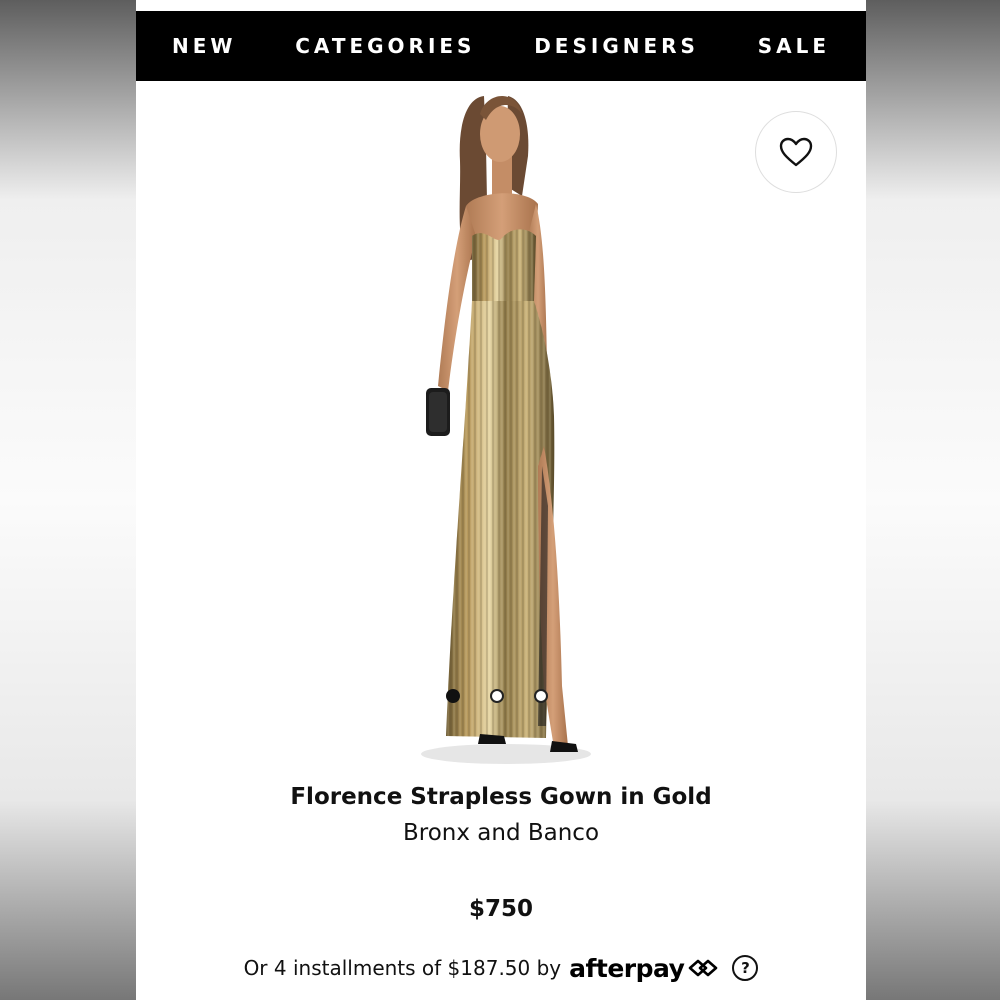 The width and height of the screenshot is (1000, 1000). Describe the element at coordinates (402, 968) in the screenshot. I see `afterpay-text: Or 4 installments of $187.50 by` at that location.